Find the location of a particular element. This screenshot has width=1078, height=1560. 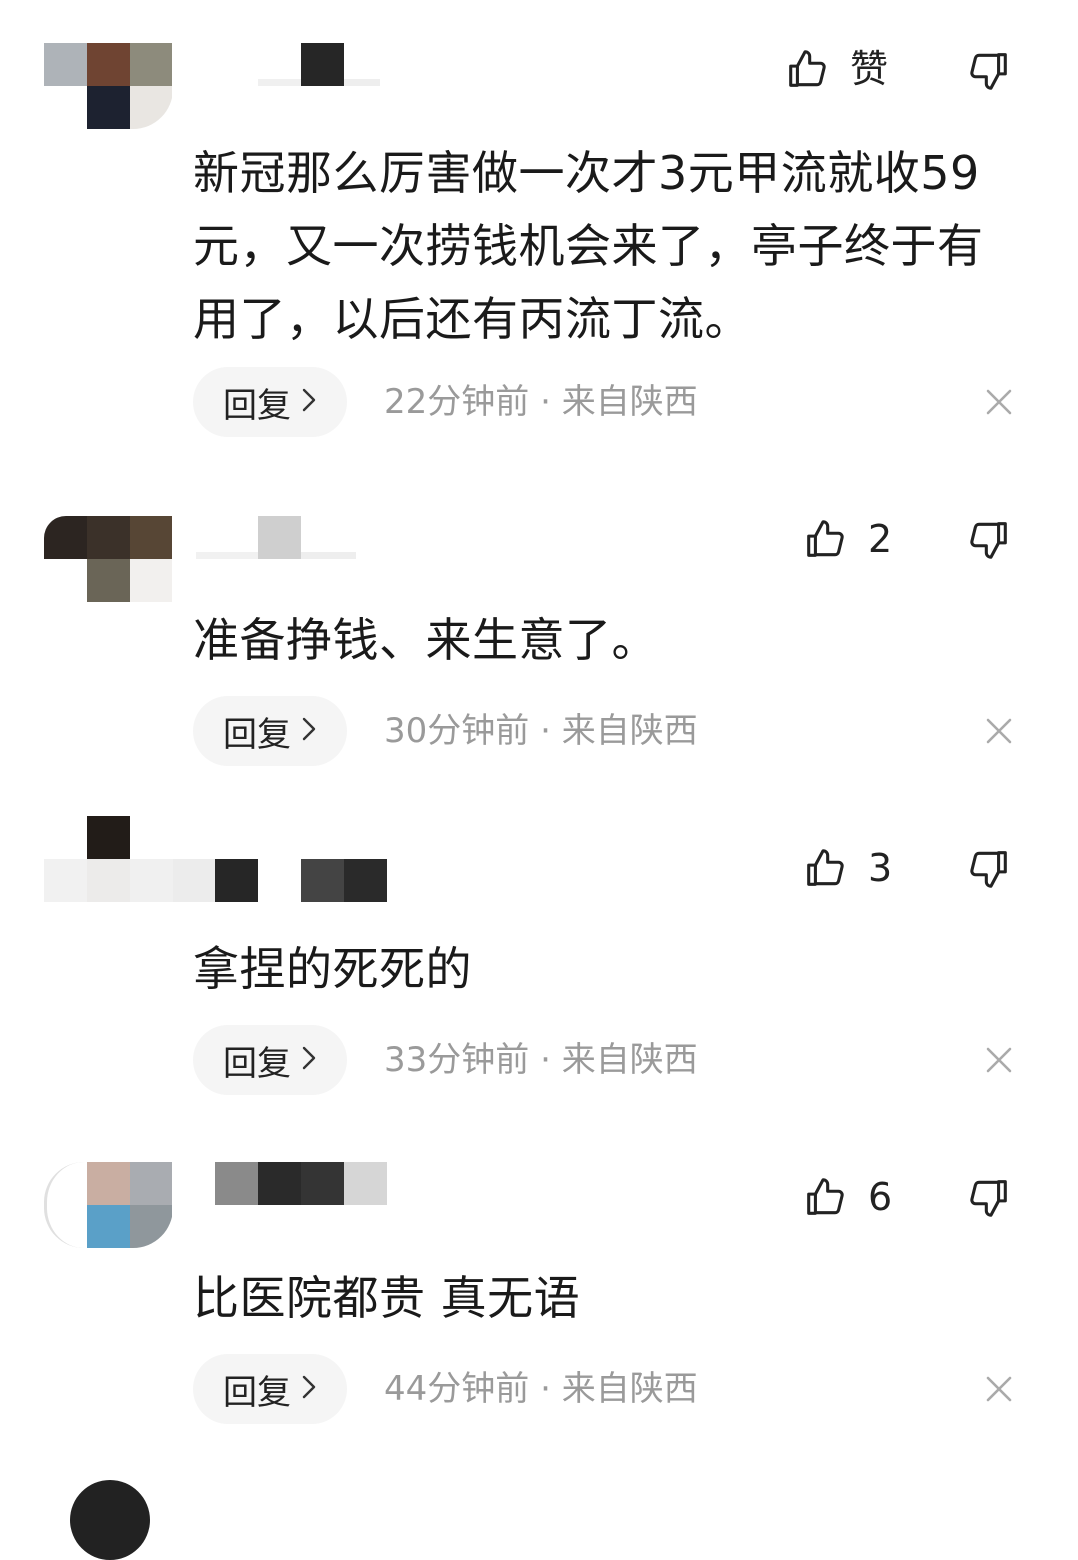

like-button: 3 is located at coordinates (847, 868).